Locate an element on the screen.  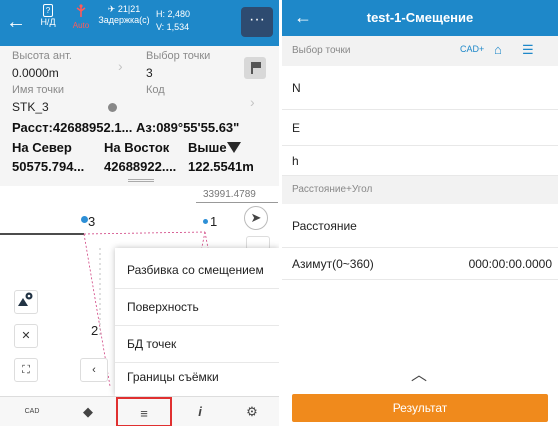
more-button: ··· is located at coordinates (257, 22).